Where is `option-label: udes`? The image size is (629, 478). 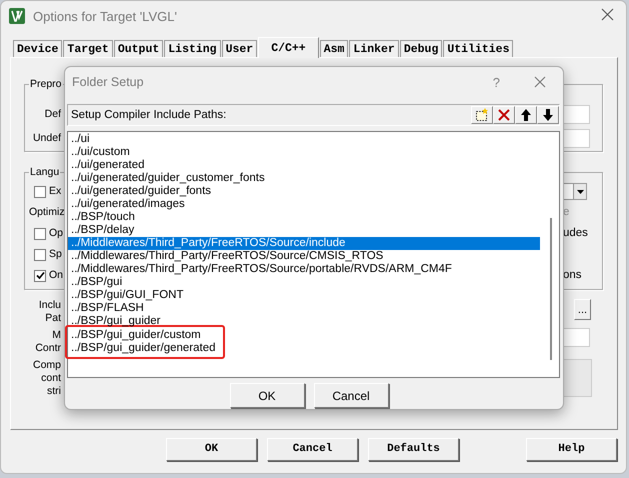
option-label: udes is located at coordinates (575, 233).